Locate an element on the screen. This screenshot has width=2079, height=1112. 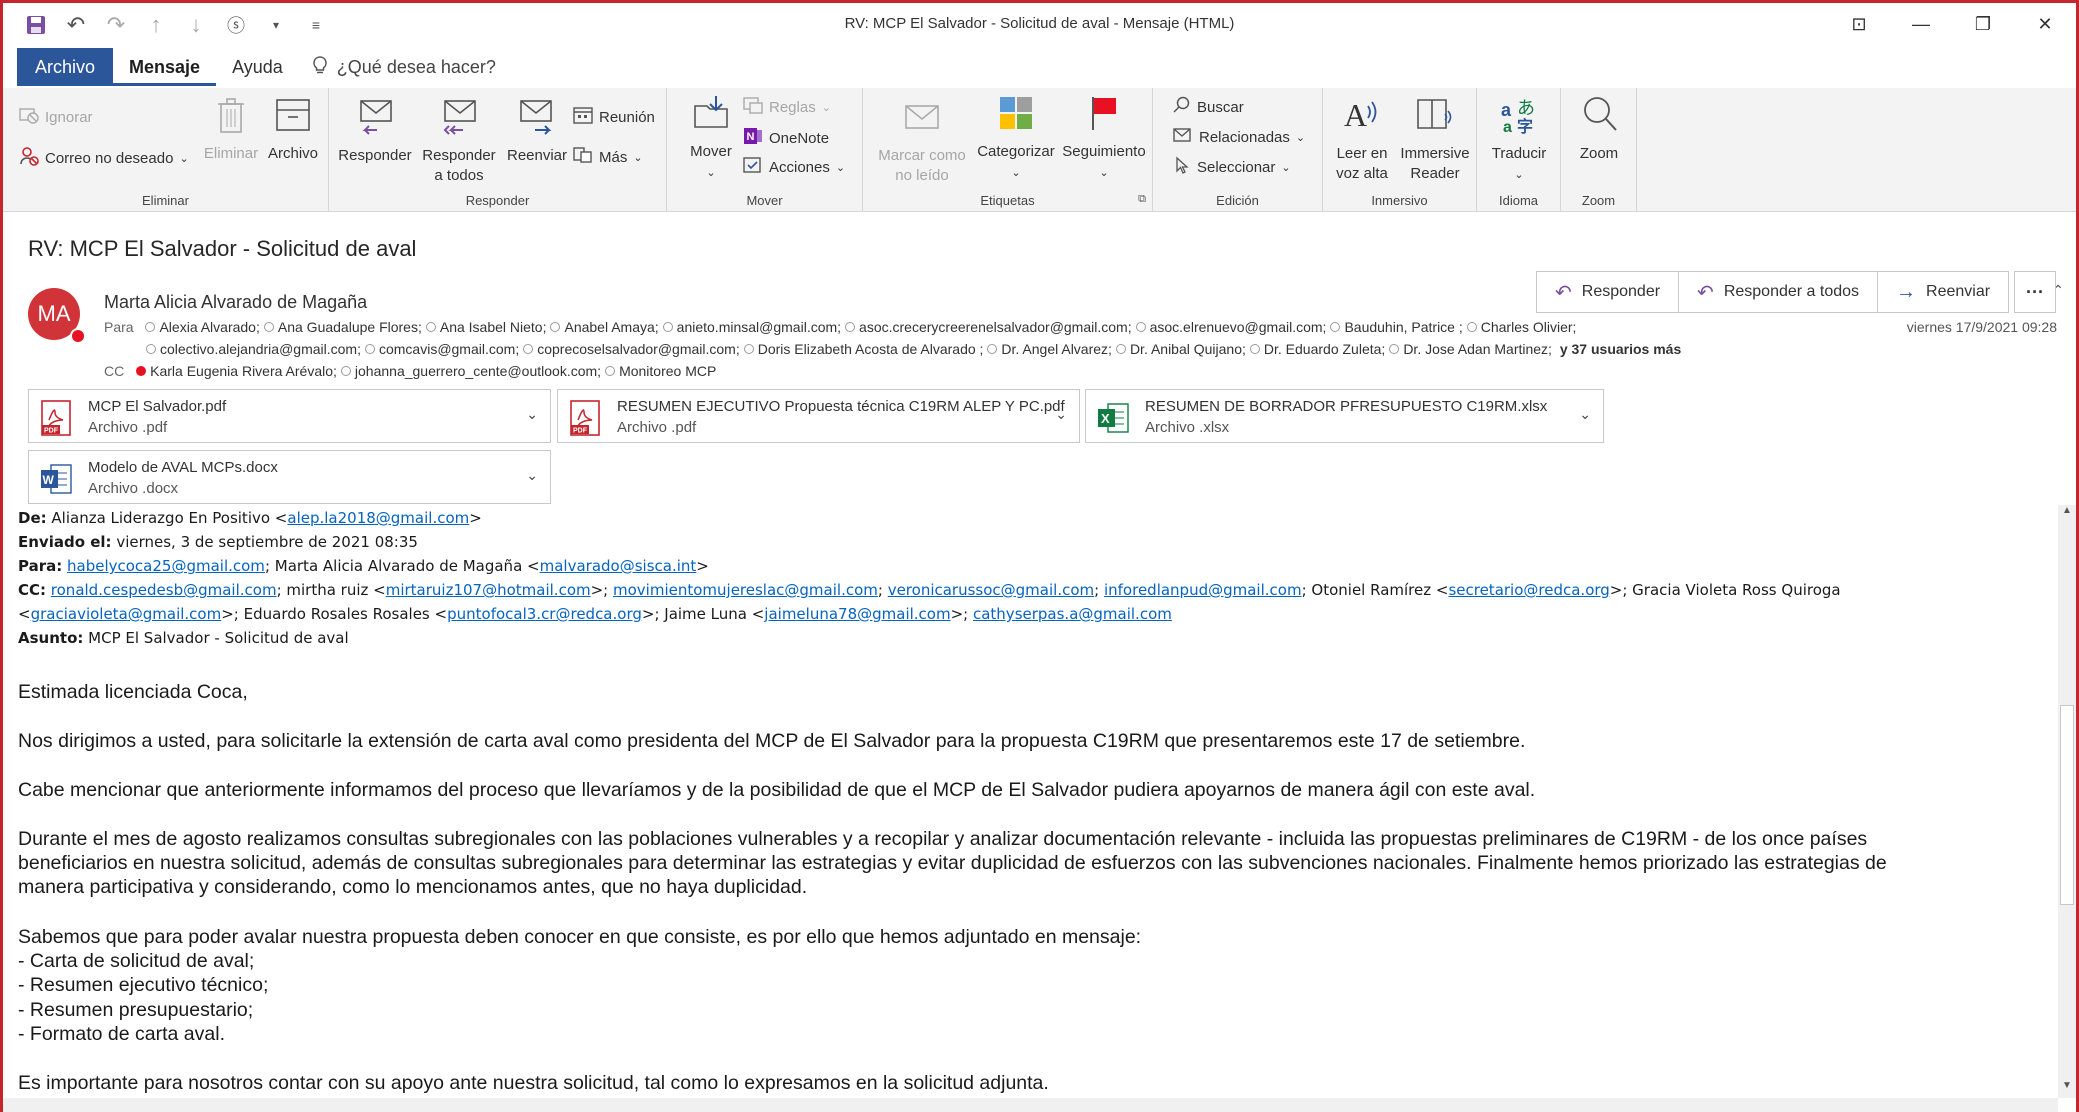
meeting-icon is located at coordinates (583, 117).